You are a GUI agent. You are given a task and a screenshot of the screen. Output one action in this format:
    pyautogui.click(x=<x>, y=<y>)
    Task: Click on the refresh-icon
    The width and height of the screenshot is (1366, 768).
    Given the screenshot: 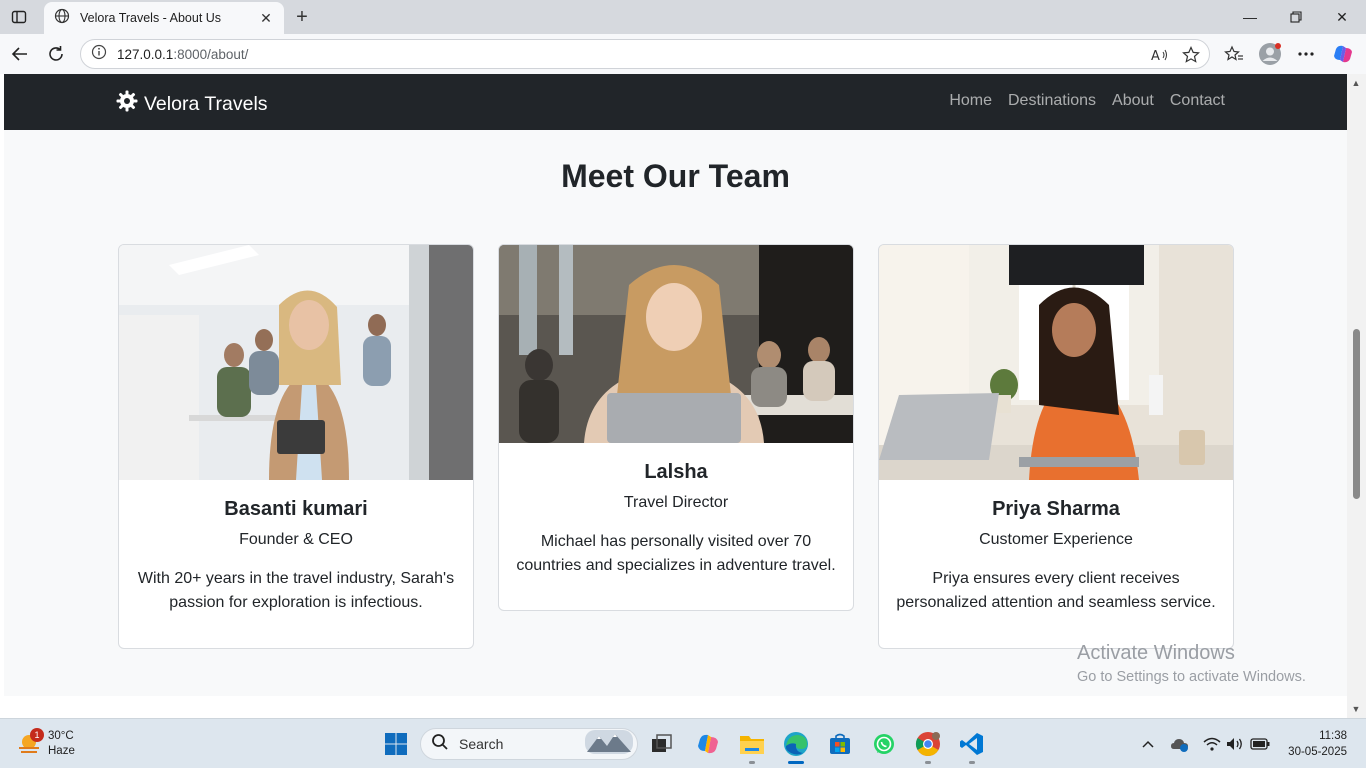 What is the action you would take?
    pyautogui.click(x=56, y=54)
    